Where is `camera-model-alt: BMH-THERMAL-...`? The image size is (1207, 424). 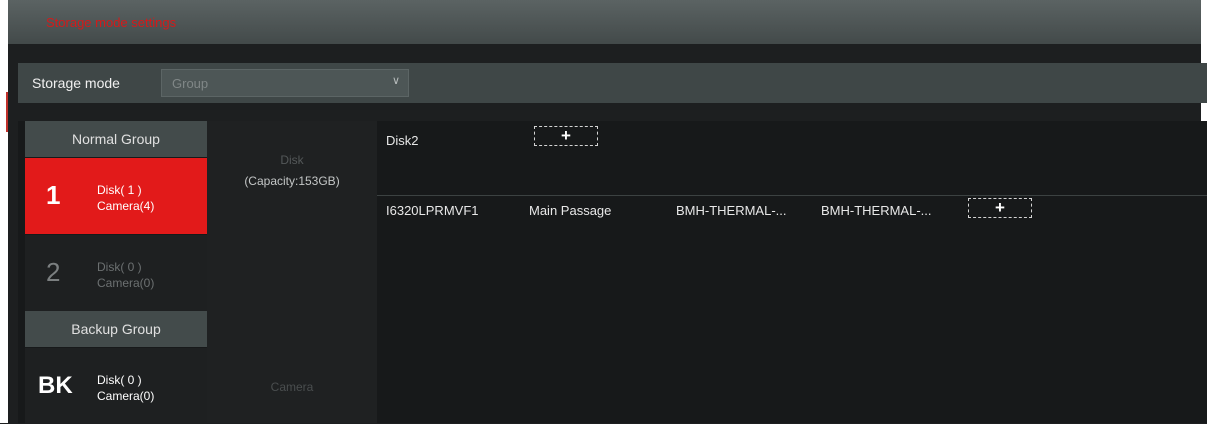
camera-model-alt: BMH-THERMAL-... is located at coordinates (876, 210).